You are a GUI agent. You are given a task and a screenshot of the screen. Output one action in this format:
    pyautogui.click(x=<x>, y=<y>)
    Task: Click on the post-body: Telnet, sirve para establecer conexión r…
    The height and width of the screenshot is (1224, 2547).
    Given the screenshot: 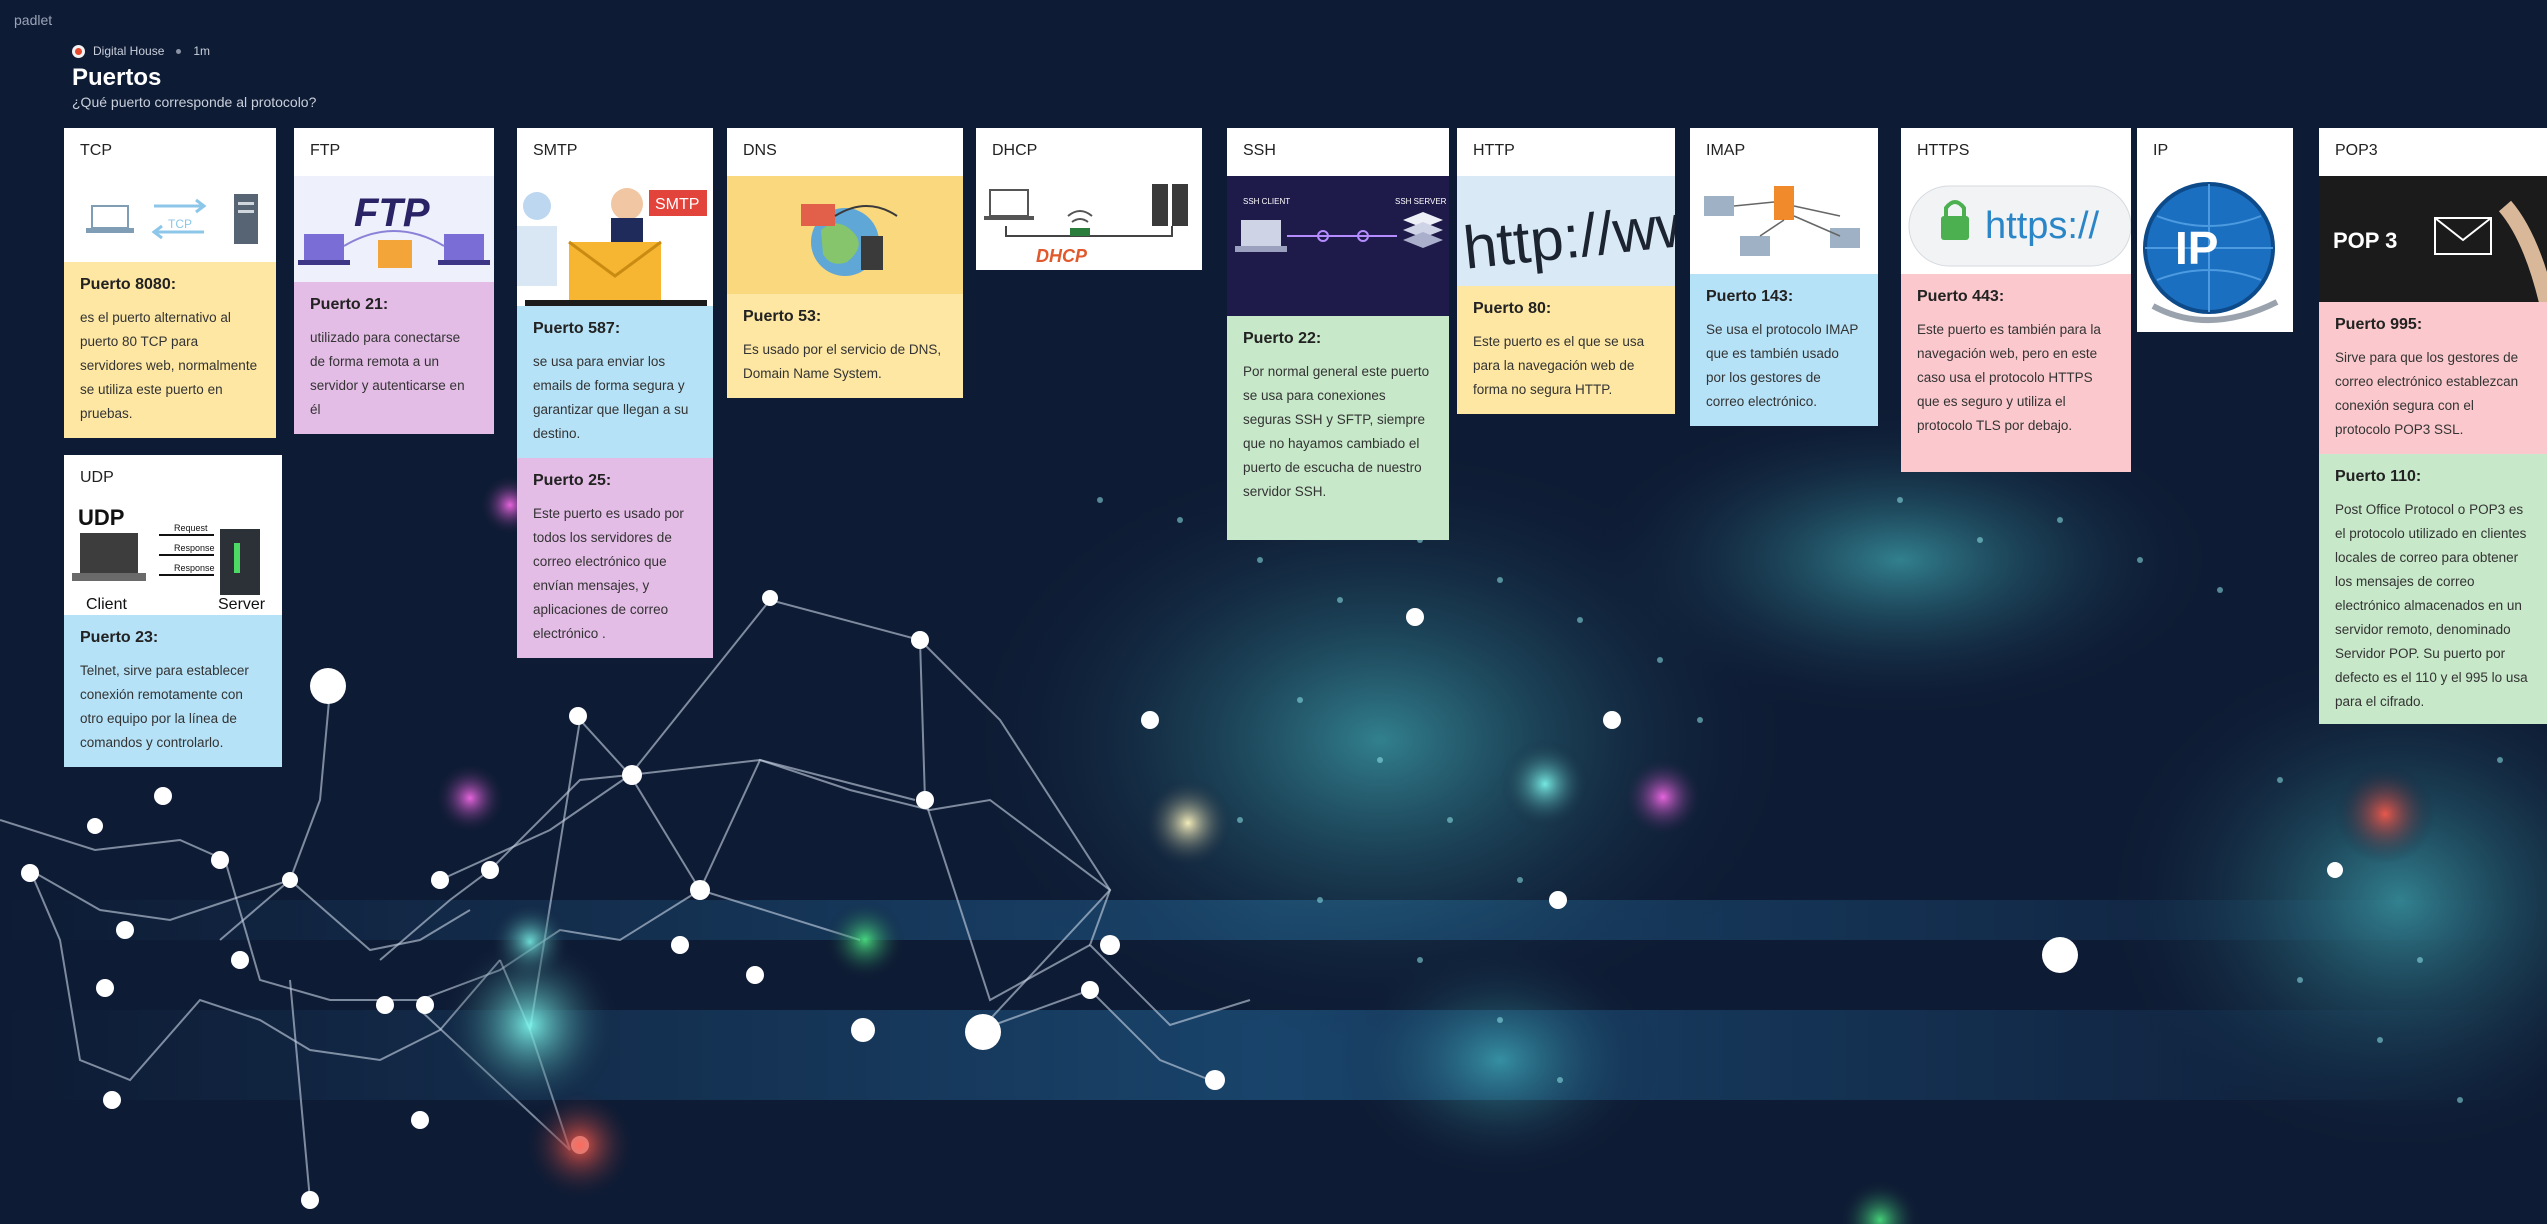 What is the action you would take?
    pyautogui.click(x=164, y=706)
    